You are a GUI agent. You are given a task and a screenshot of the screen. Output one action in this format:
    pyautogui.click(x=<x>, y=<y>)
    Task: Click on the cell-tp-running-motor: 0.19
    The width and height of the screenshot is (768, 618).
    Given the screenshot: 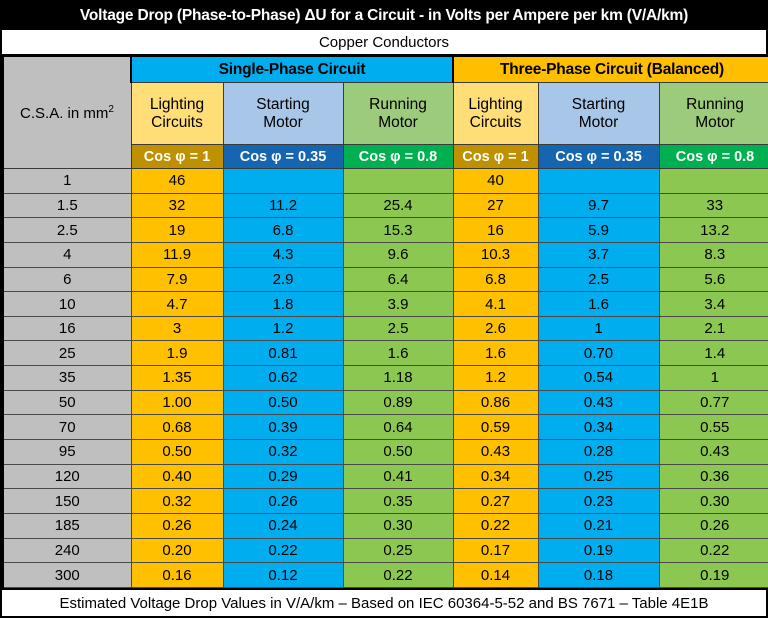 What is the action you would take?
    pyautogui.click(x=713, y=575)
    